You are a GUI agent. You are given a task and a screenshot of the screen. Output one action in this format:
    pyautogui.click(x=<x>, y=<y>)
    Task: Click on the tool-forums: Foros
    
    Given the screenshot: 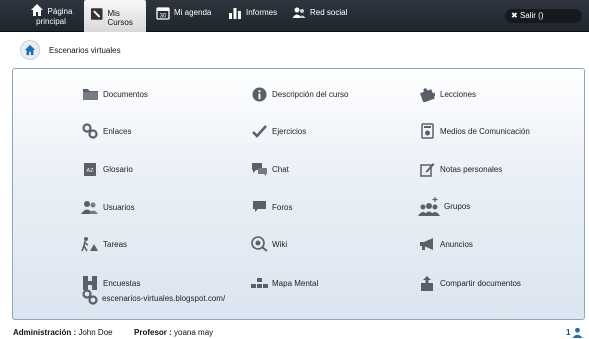 What is the action you would take?
    pyautogui.click(x=271, y=207)
    